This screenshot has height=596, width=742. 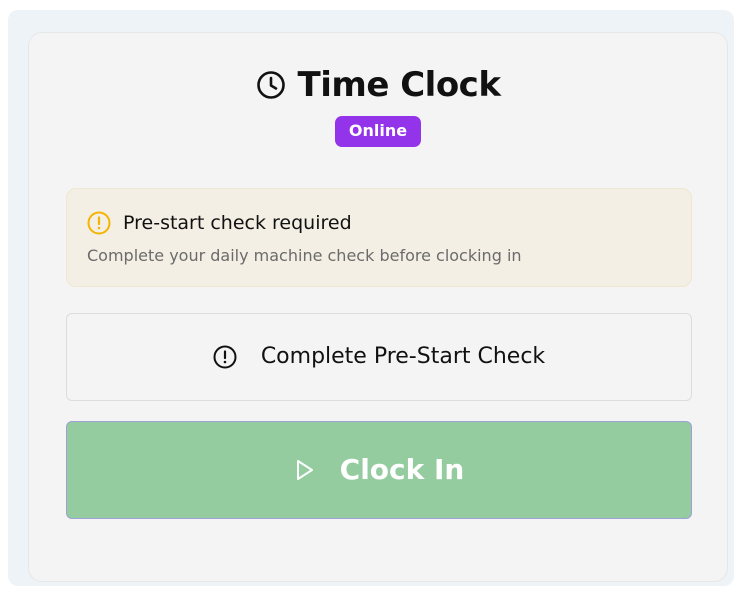 I want to click on status-badge-wrap: Online, so click(x=378, y=131).